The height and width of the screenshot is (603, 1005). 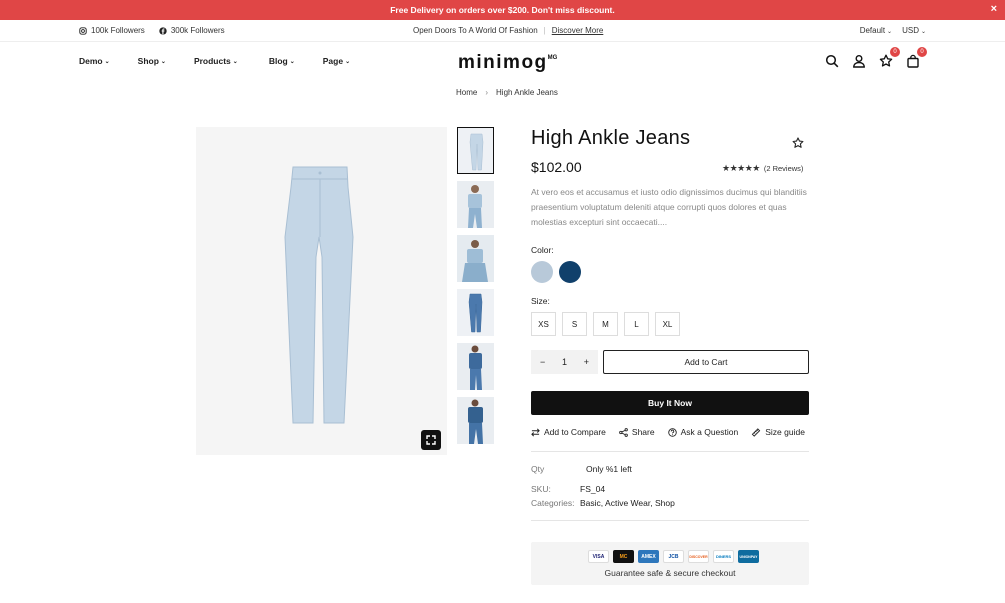 I want to click on nav-label: Demo, so click(x=91, y=61).